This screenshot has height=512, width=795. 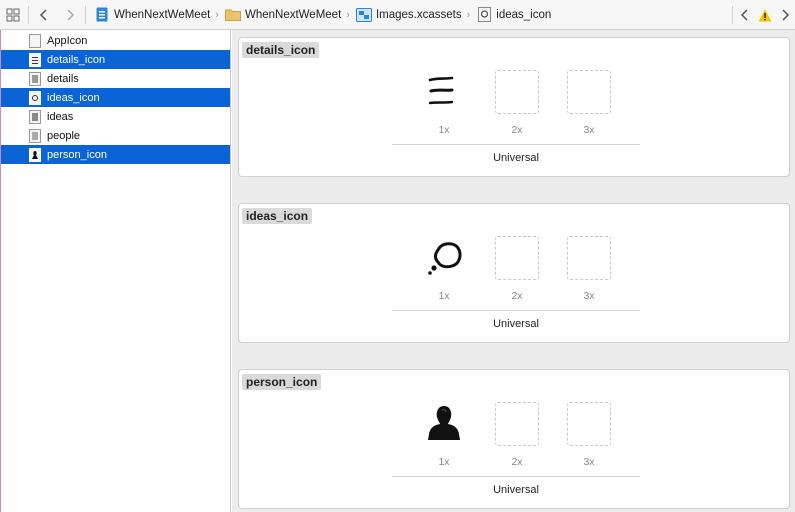 I want to click on sidebar-item-label: details_icon, so click(x=76, y=59).